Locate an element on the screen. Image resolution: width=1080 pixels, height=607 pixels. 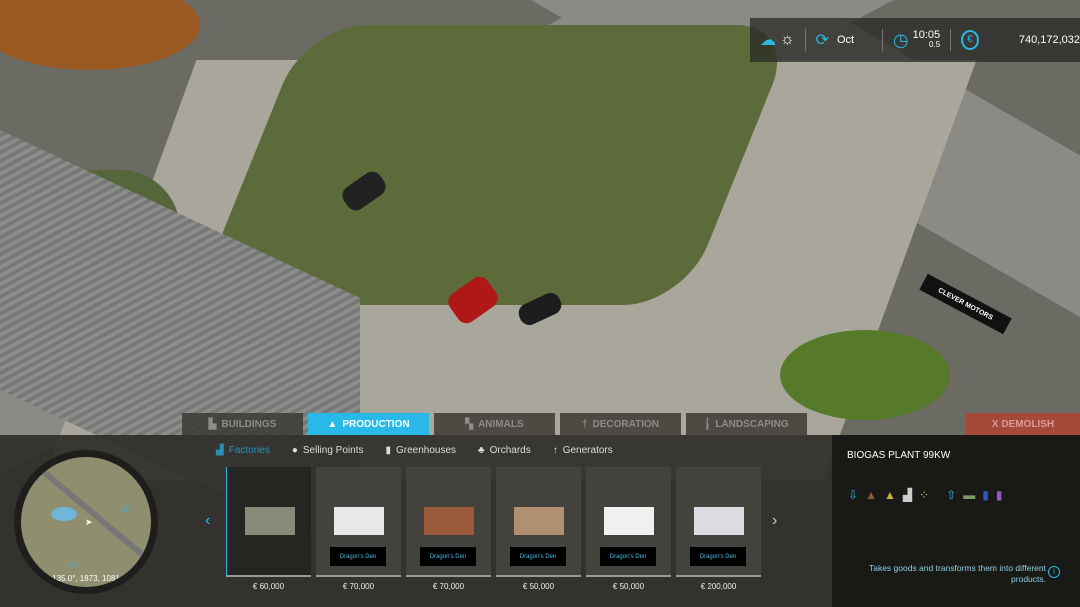
cloud-icon: ☁ is located at coordinates (768, 40).